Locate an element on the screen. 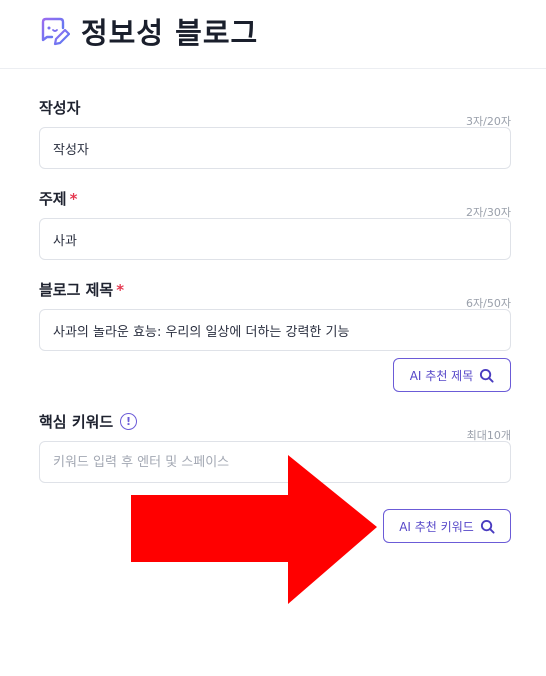 Image resolution: width=546 pixels, height=676 pixels. info-icon: ! is located at coordinates (128, 421).